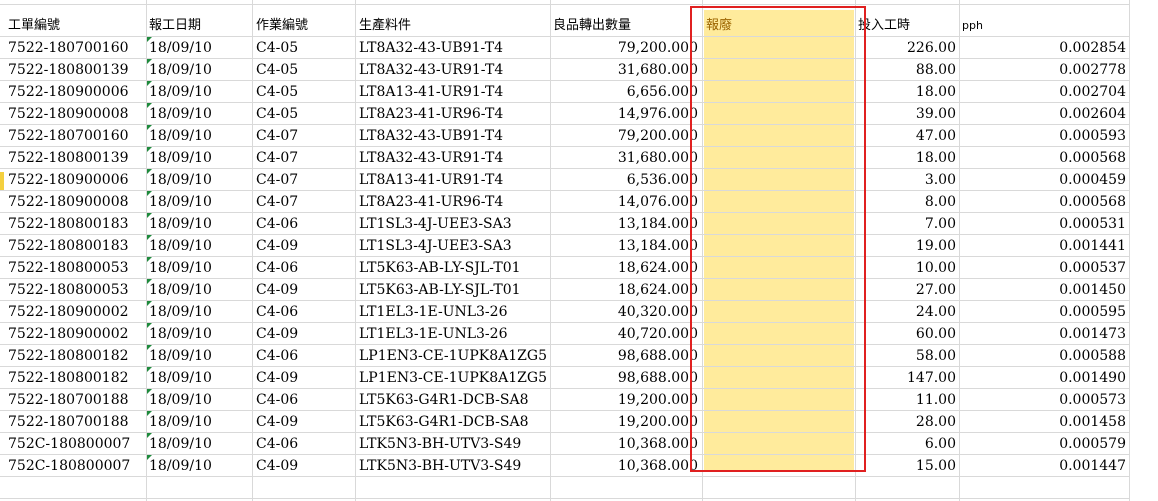 This screenshot has width=1158, height=501. What do you see at coordinates (1045, 70) in the screenshot?
I see `cell-pph: 0.002778` at bounding box center [1045, 70].